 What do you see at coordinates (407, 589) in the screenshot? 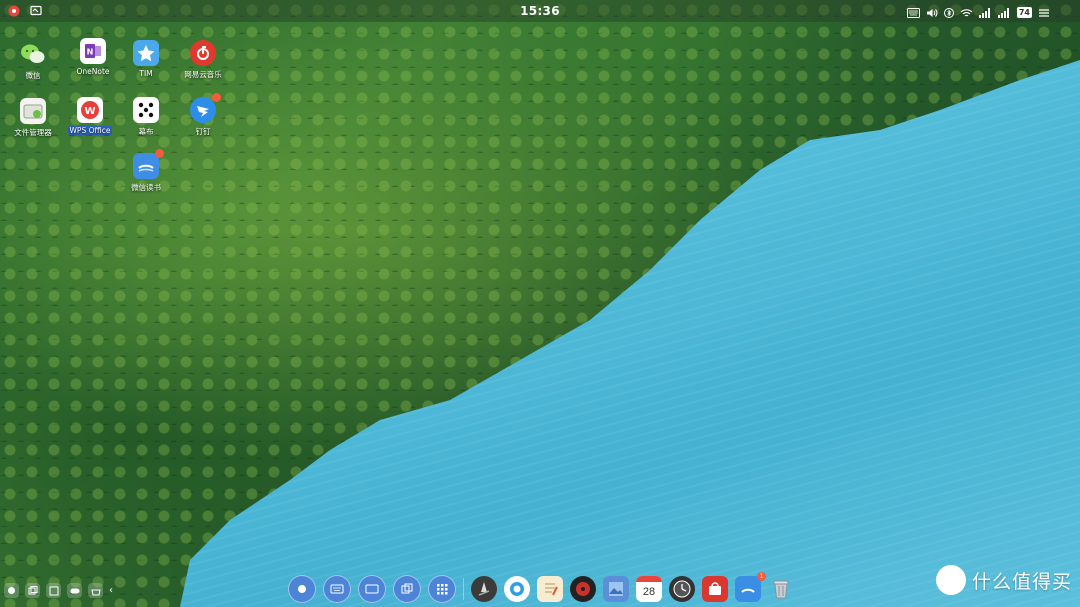
I see `dock-windows-icon` at bounding box center [407, 589].